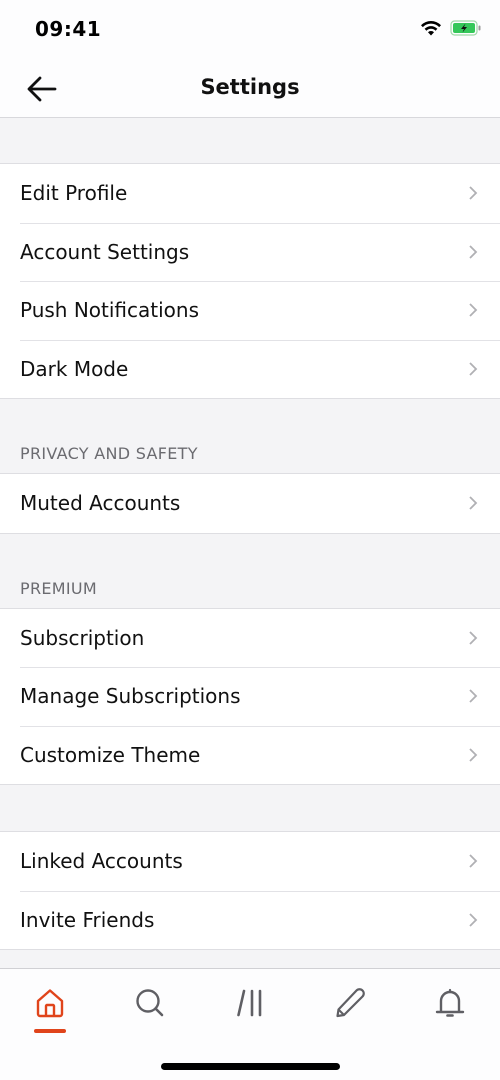 Image resolution: width=500 pixels, height=1080 pixels. I want to click on row-label: Invite Friends, so click(87, 919).